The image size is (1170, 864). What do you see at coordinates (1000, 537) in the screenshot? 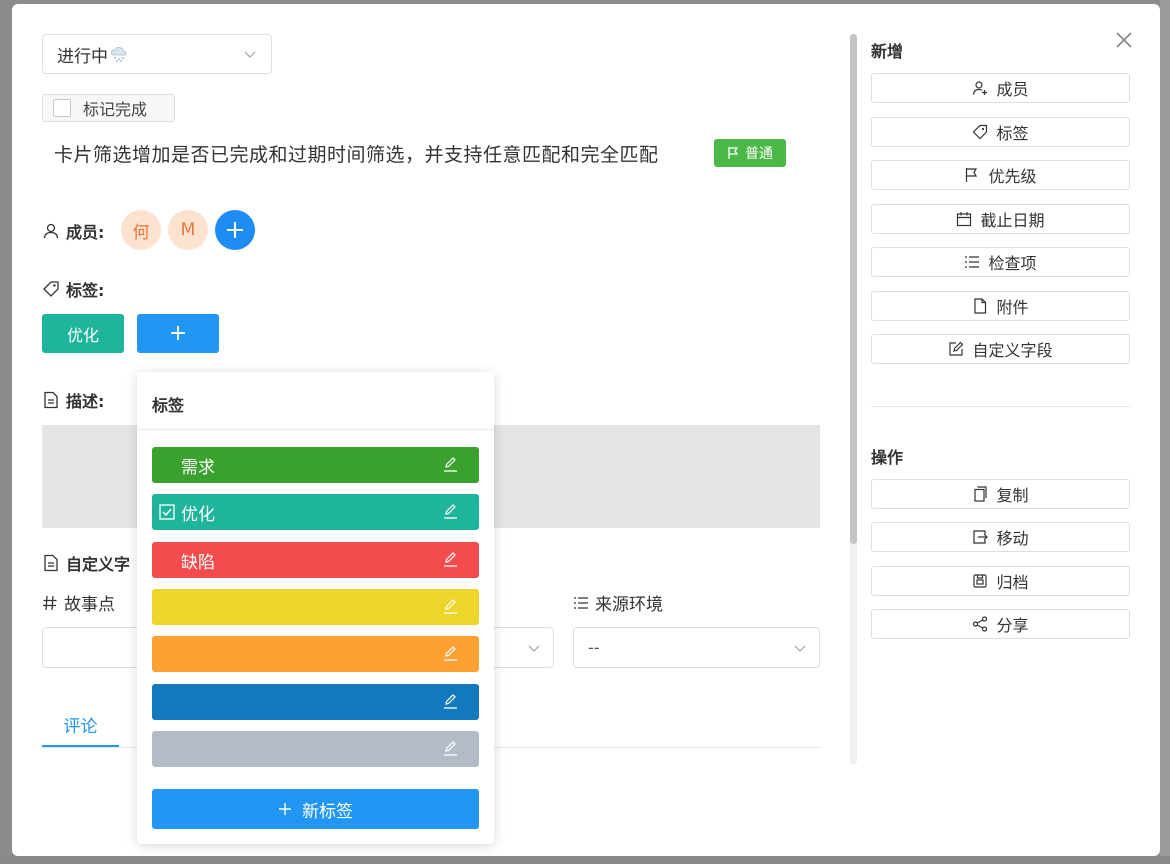
I see `move-button: 移动` at bounding box center [1000, 537].